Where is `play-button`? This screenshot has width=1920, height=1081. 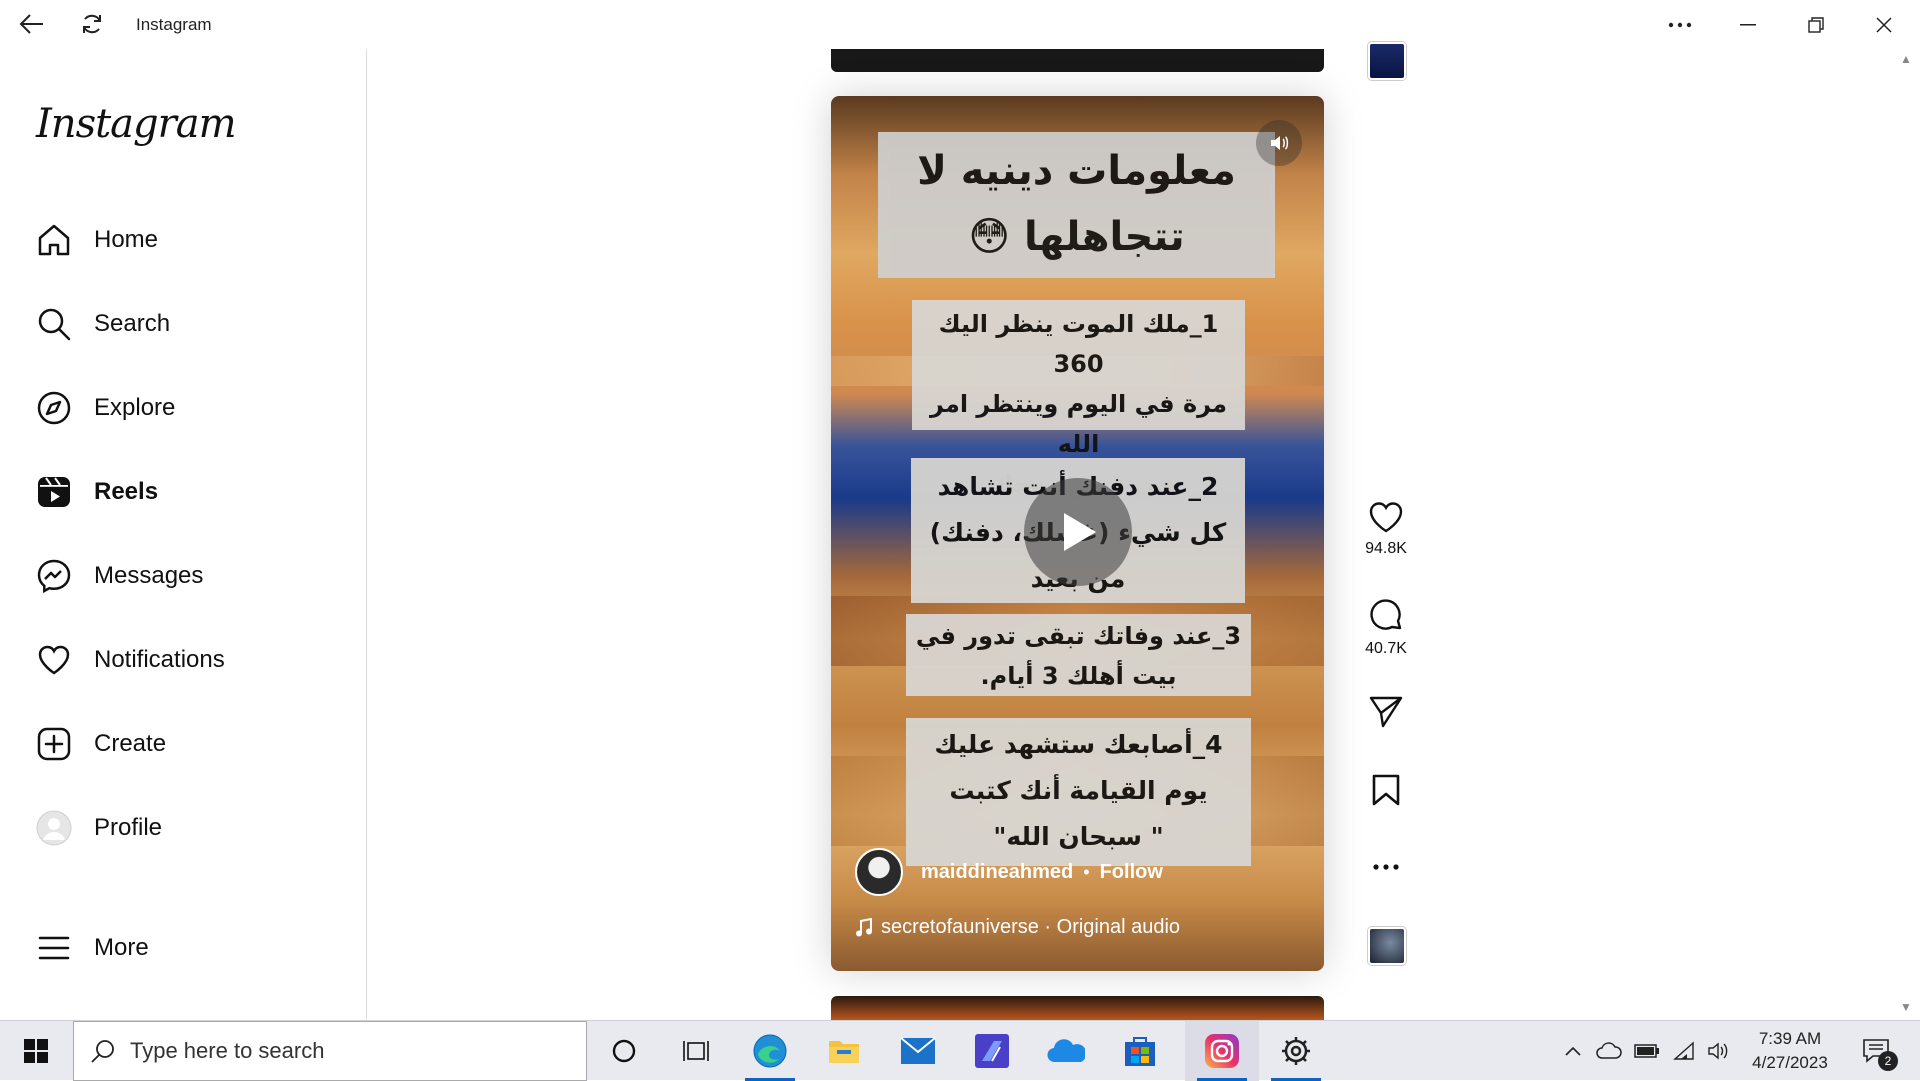
play-button is located at coordinates (1078, 532).